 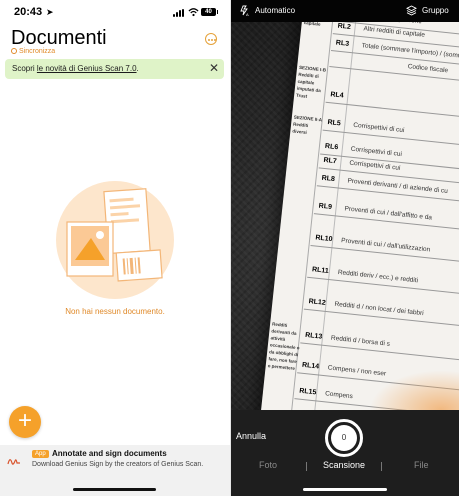 I want to click on form-section-label: Redditi di capitale, so click(x=312, y=24).